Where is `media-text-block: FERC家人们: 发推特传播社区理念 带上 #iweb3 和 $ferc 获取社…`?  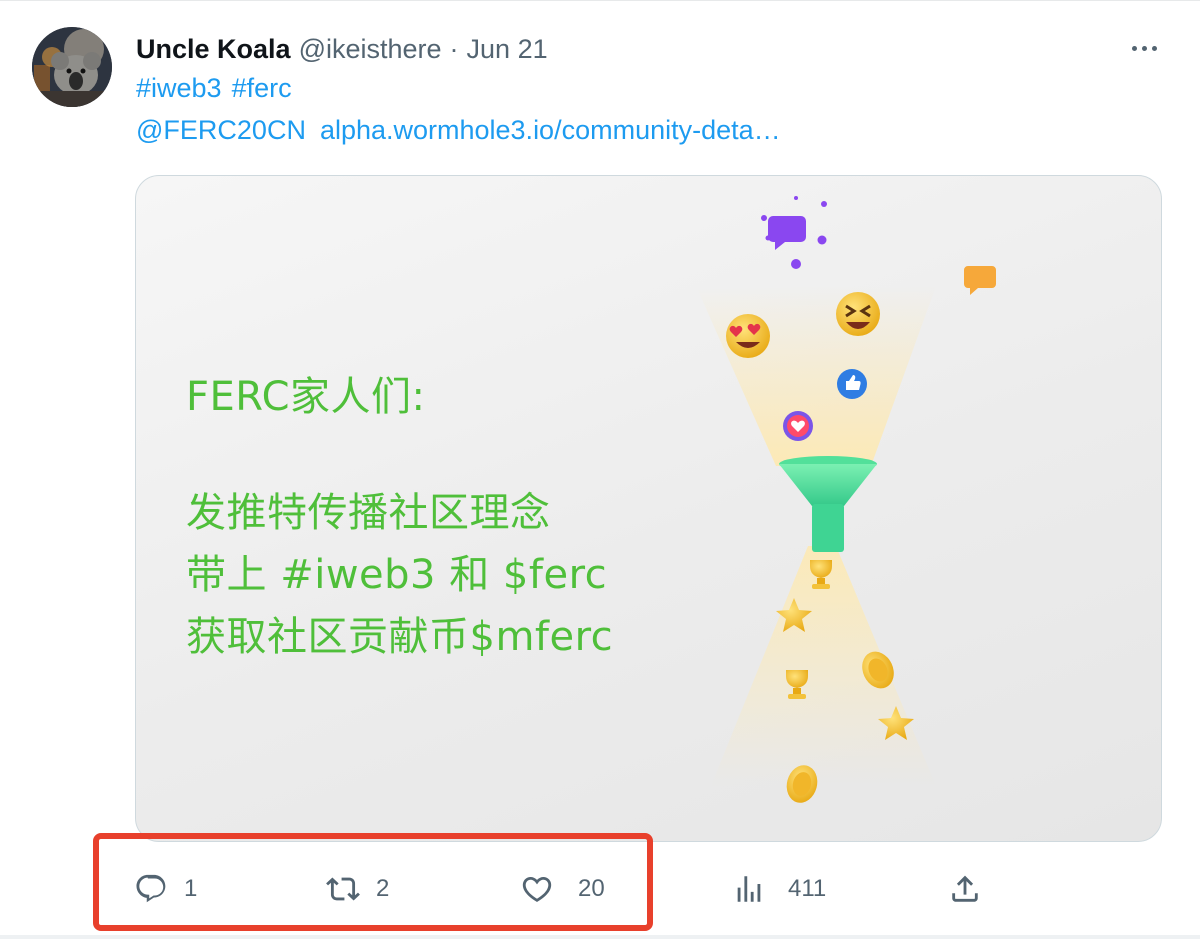 media-text-block: FERC家人们: 发推特传播社区理念 带上 #iweb3 和 $ferc 获取社… is located at coordinates (399, 517).